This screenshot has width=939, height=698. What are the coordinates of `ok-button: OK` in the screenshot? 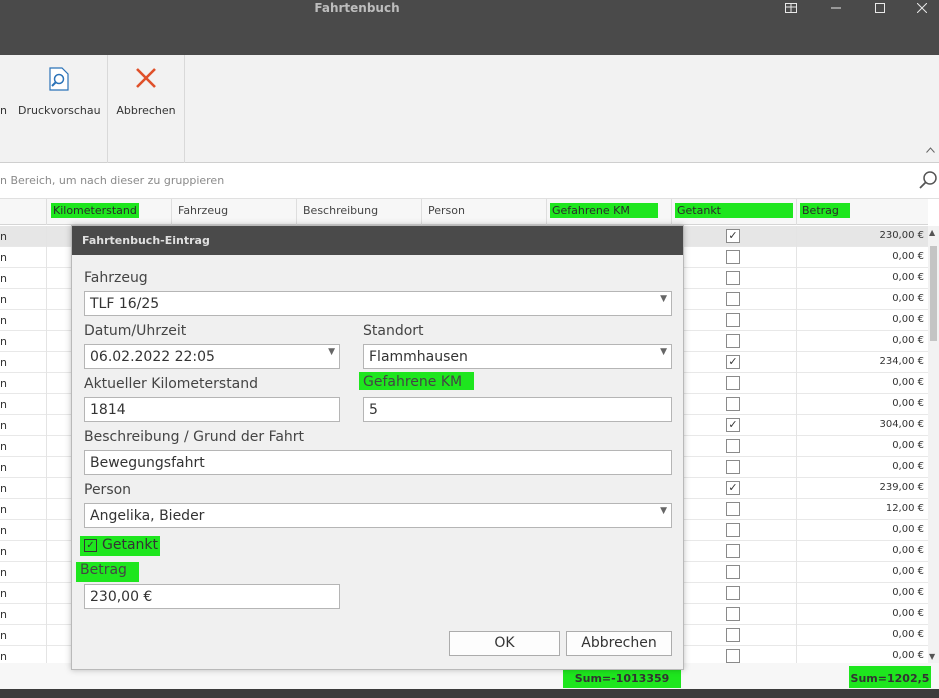 It's located at (504, 643).